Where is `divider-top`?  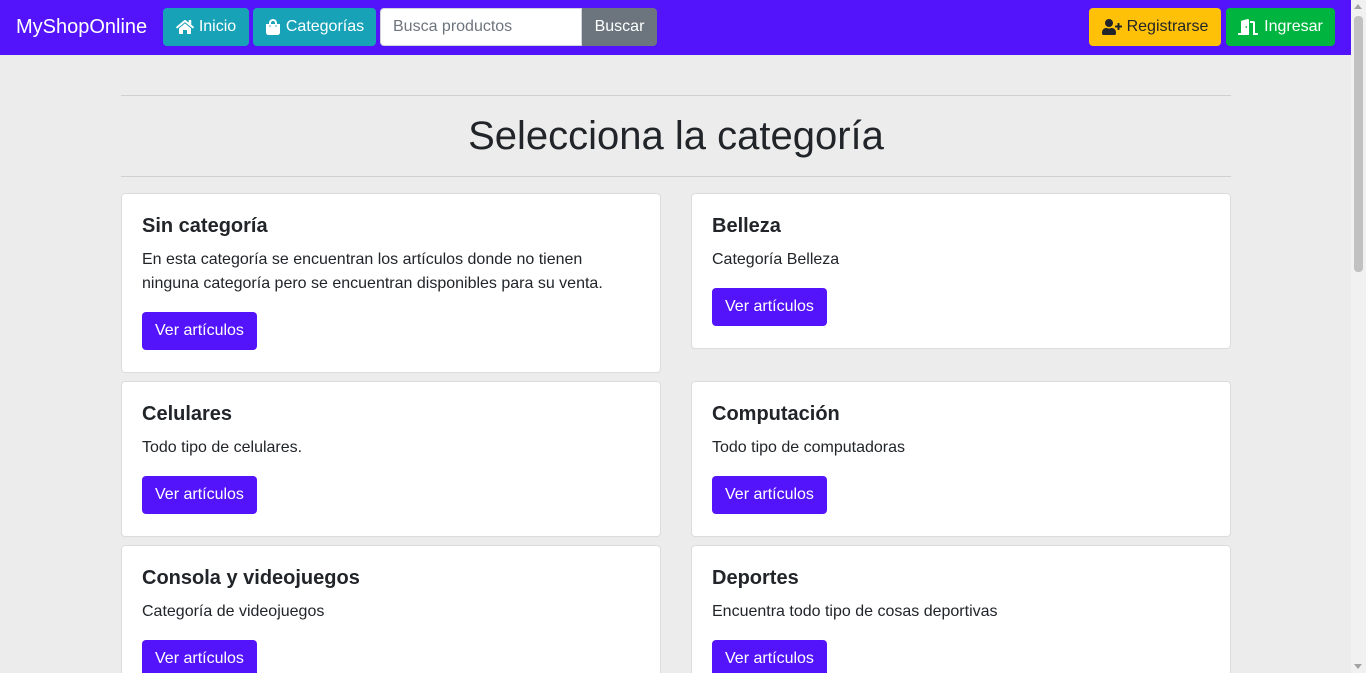 divider-top is located at coordinates (676, 95).